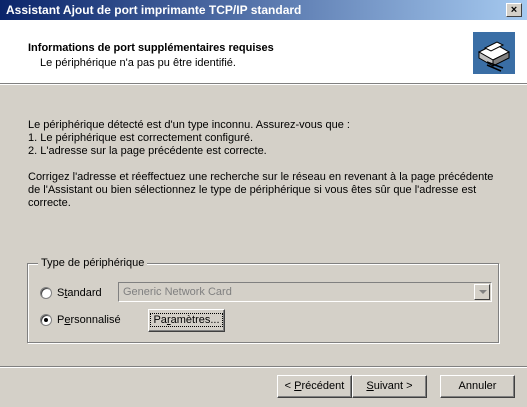 The image size is (527, 407). What do you see at coordinates (494, 53) in the screenshot?
I see `printer-port-icon` at bounding box center [494, 53].